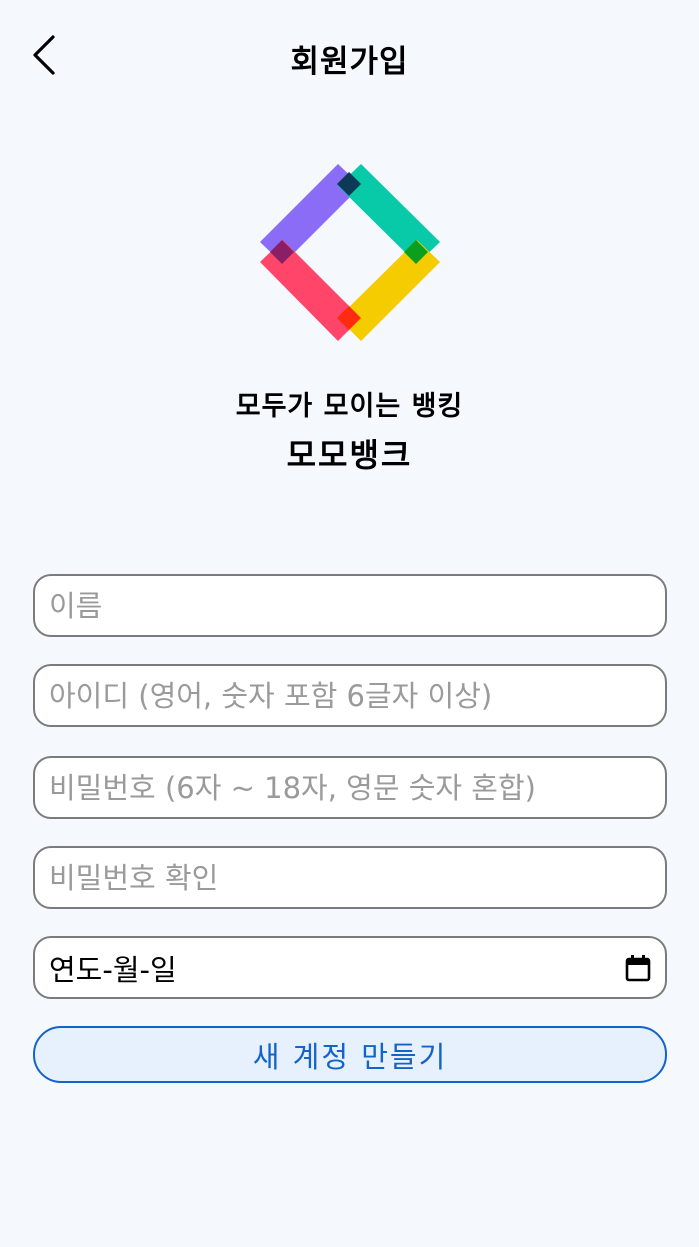  Describe the element at coordinates (350, 967) in the screenshot. I see `birthdate-field: 연도-월-일` at that location.